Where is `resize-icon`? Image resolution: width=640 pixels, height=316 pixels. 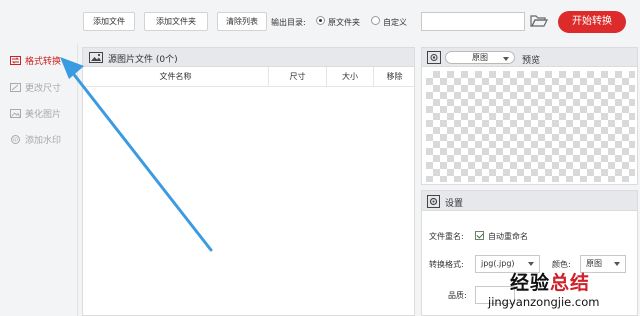 resize-icon is located at coordinates (15, 87).